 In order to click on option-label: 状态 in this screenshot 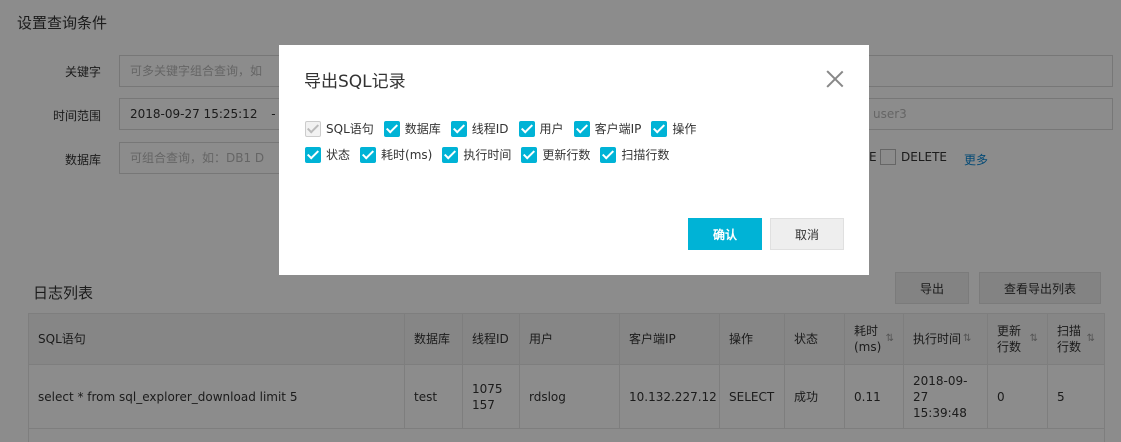, I will do `click(338, 155)`.